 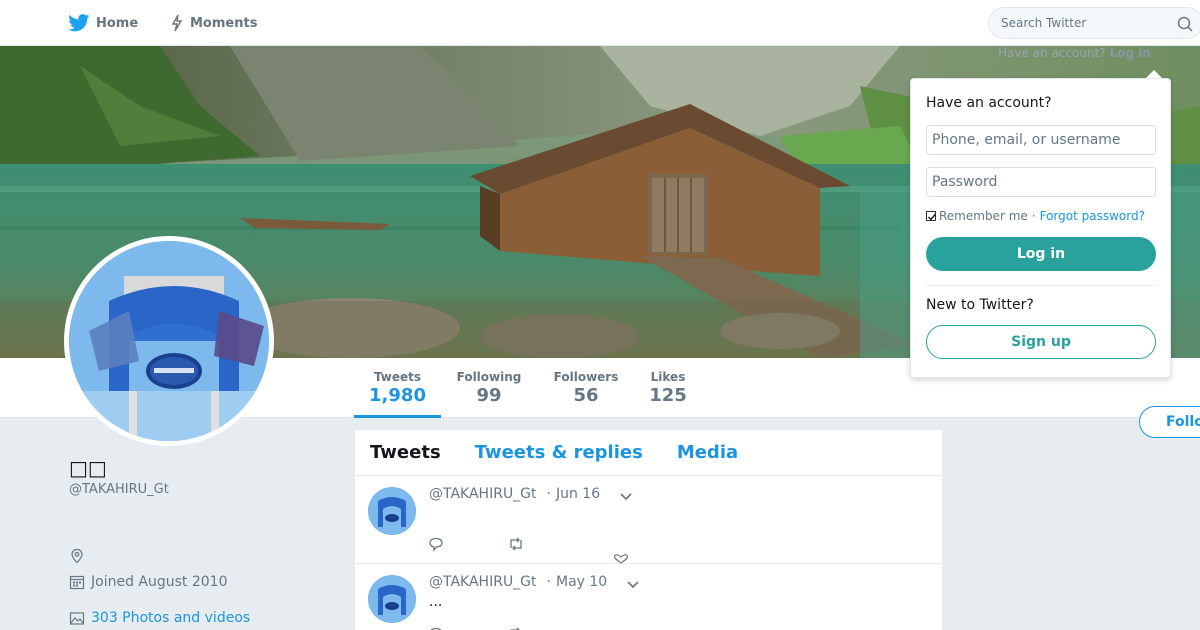 What do you see at coordinates (1041, 285) in the screenshot?
I see `login-divider` at bounding box center [1041, 285].